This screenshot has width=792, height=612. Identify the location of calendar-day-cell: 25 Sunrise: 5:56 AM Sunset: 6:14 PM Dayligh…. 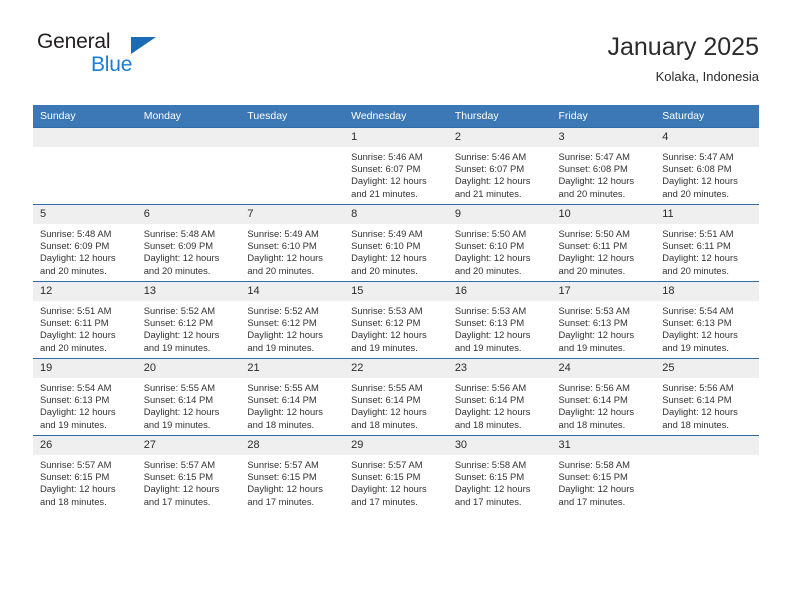
(707, 397).